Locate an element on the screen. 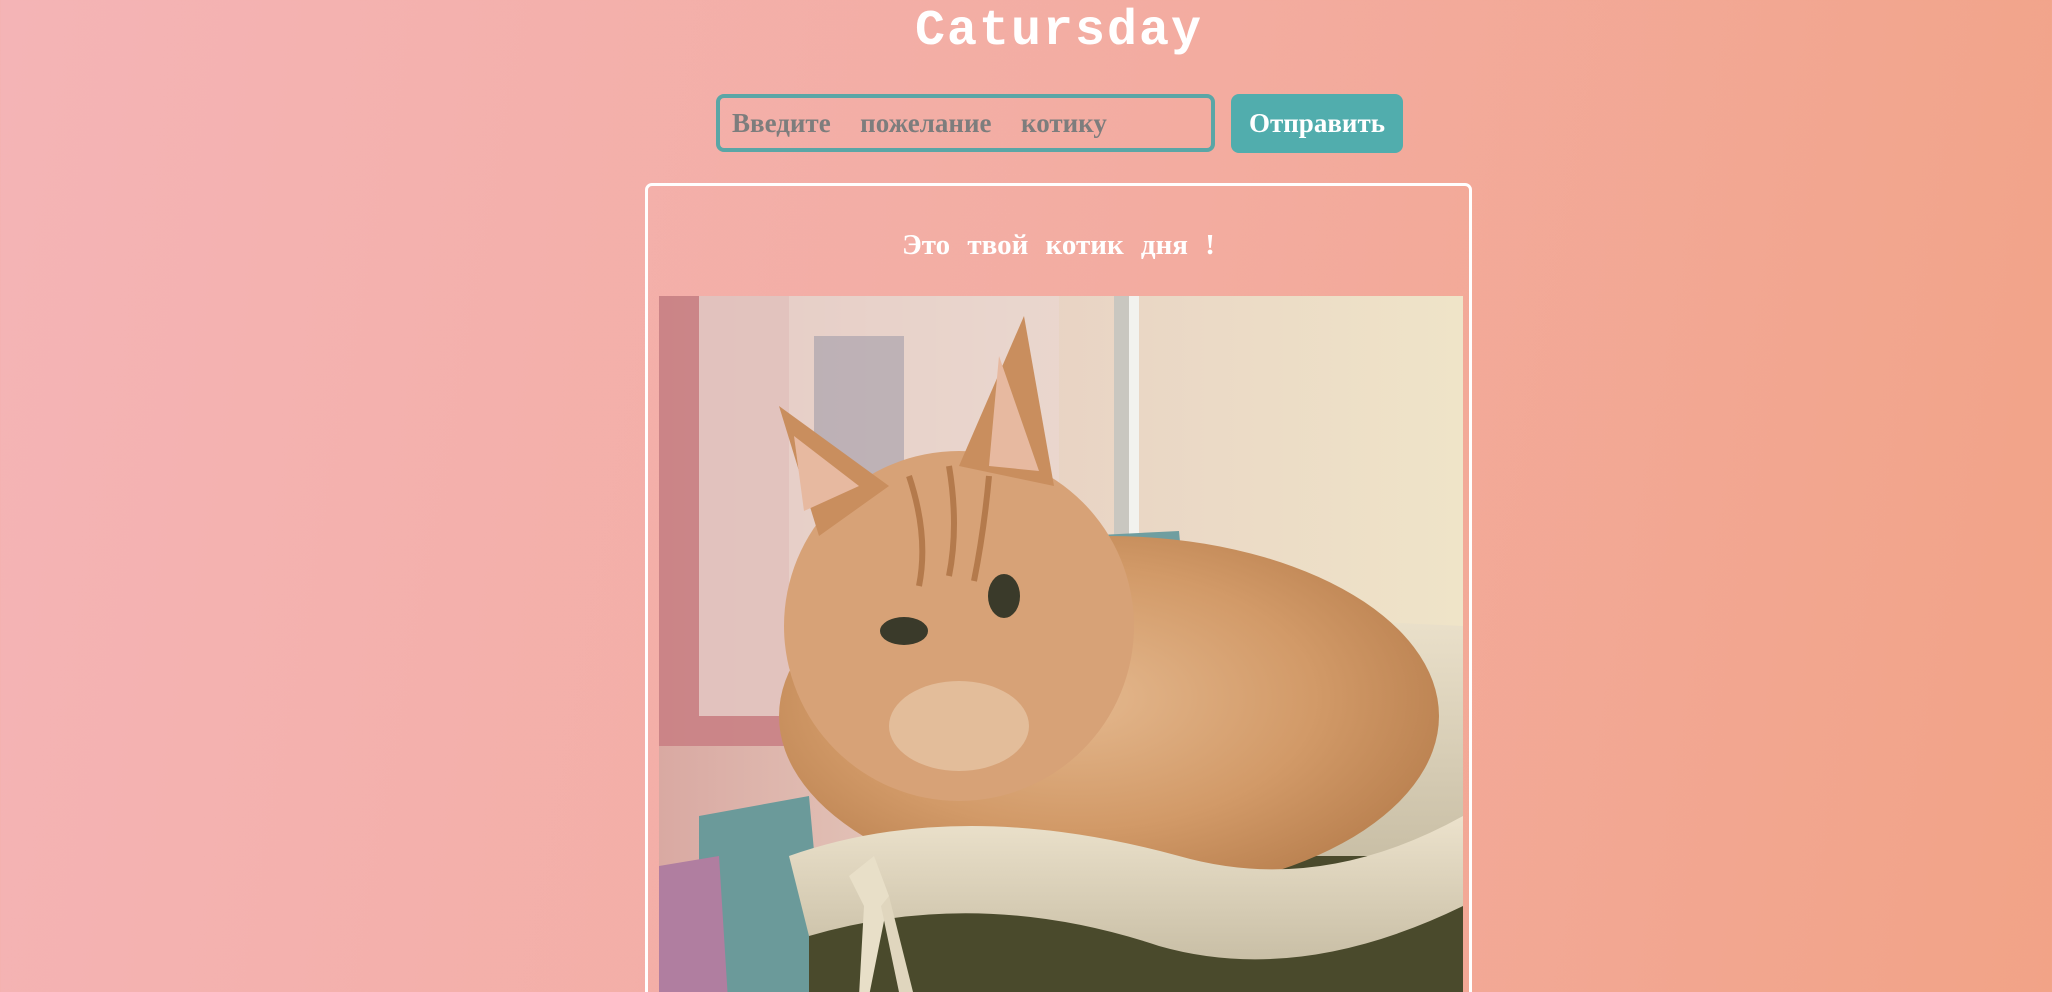 Image resolution: width=2052 pixels, height=992 pixels. send-button: Отправить is located at coordinates (1317, 123).